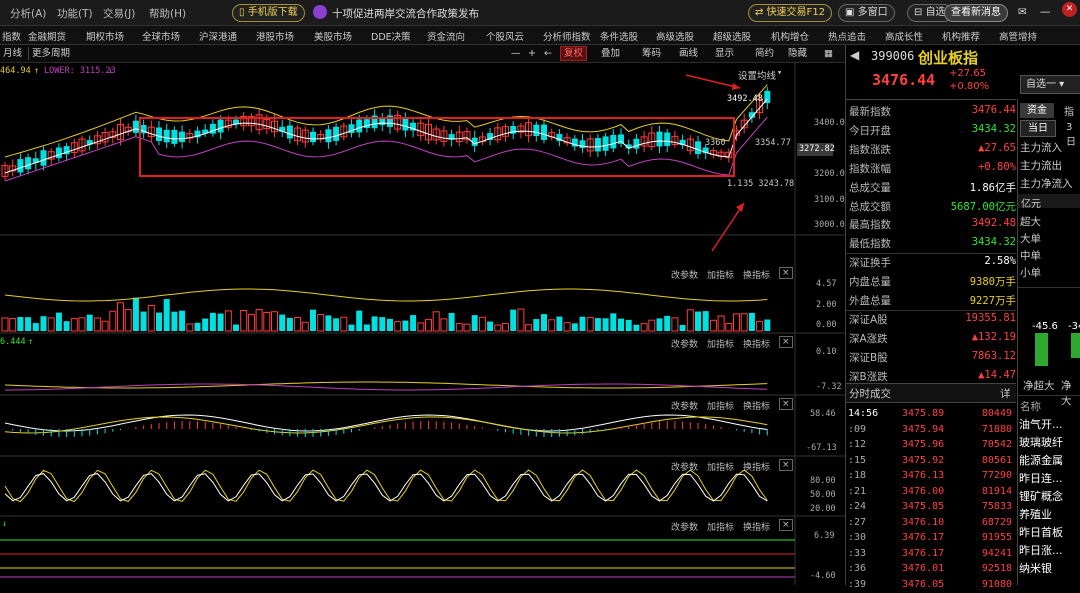  I want to click on tab-3day: 3日, so click(1073, 135).